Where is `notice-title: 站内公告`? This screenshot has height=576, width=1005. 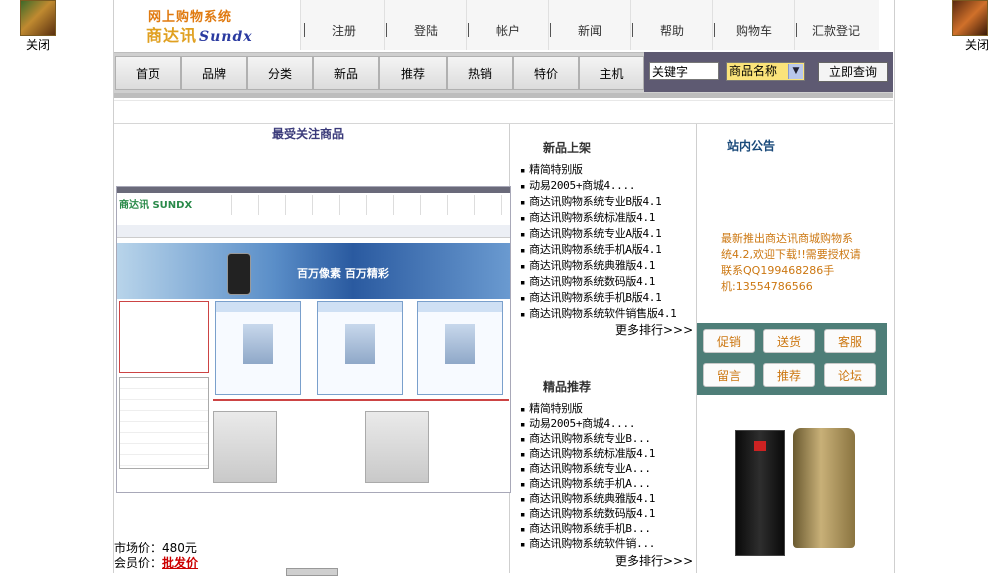
notice-title: 站内公告 is located at coordinates (751, 146).